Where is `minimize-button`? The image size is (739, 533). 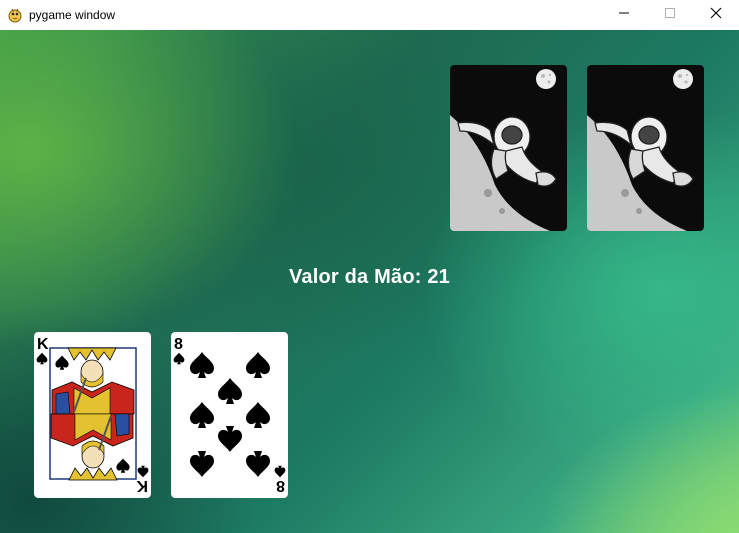
minimize-button is located at coordinates (624, 15).